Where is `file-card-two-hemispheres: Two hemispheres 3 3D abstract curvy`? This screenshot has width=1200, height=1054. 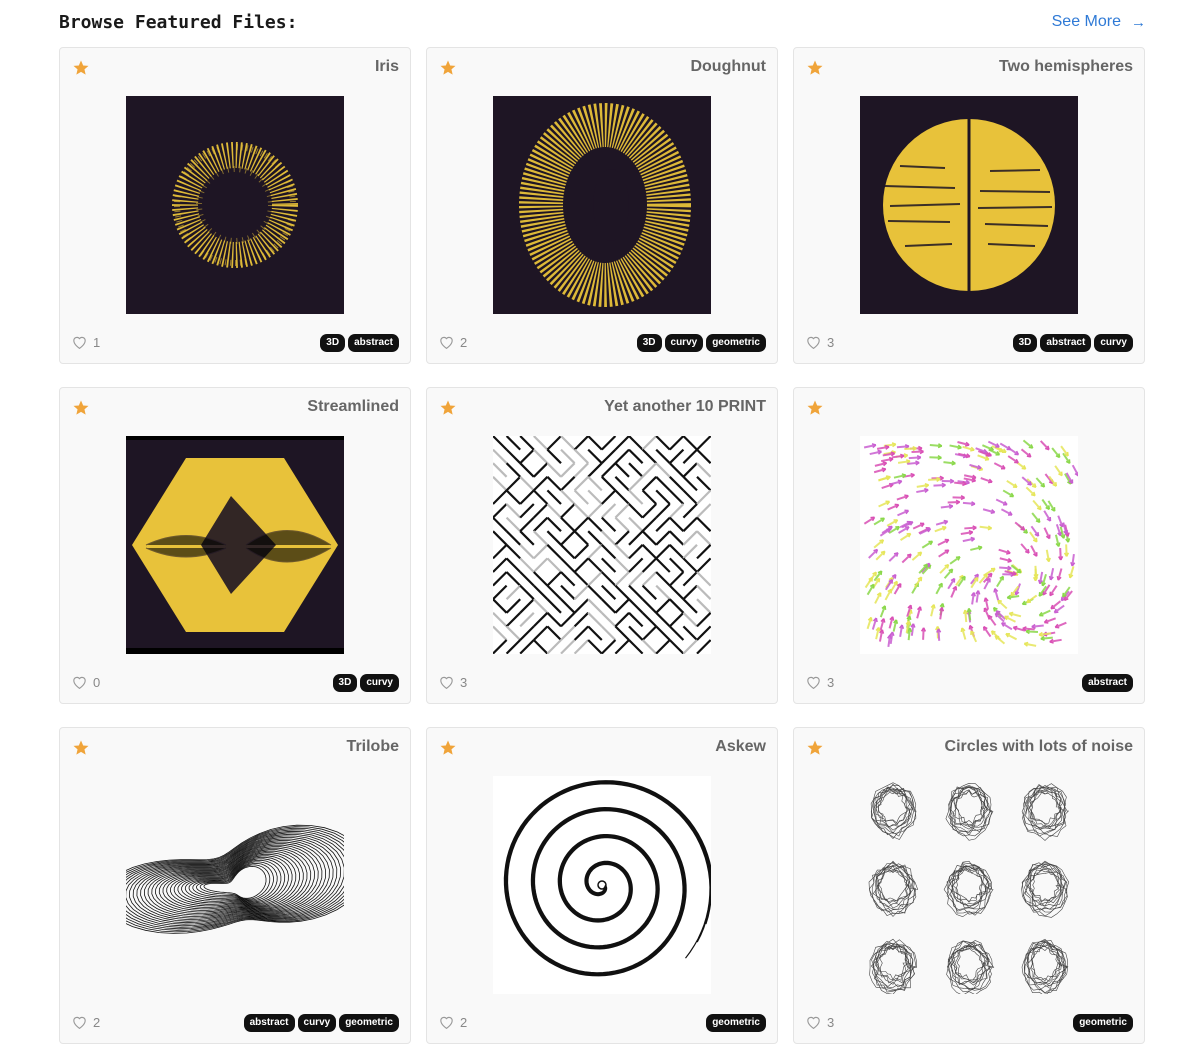 file-card-two-hemispheres: Two hemispheres 3 3D abstract curvy is located at coordinates (969, 205).